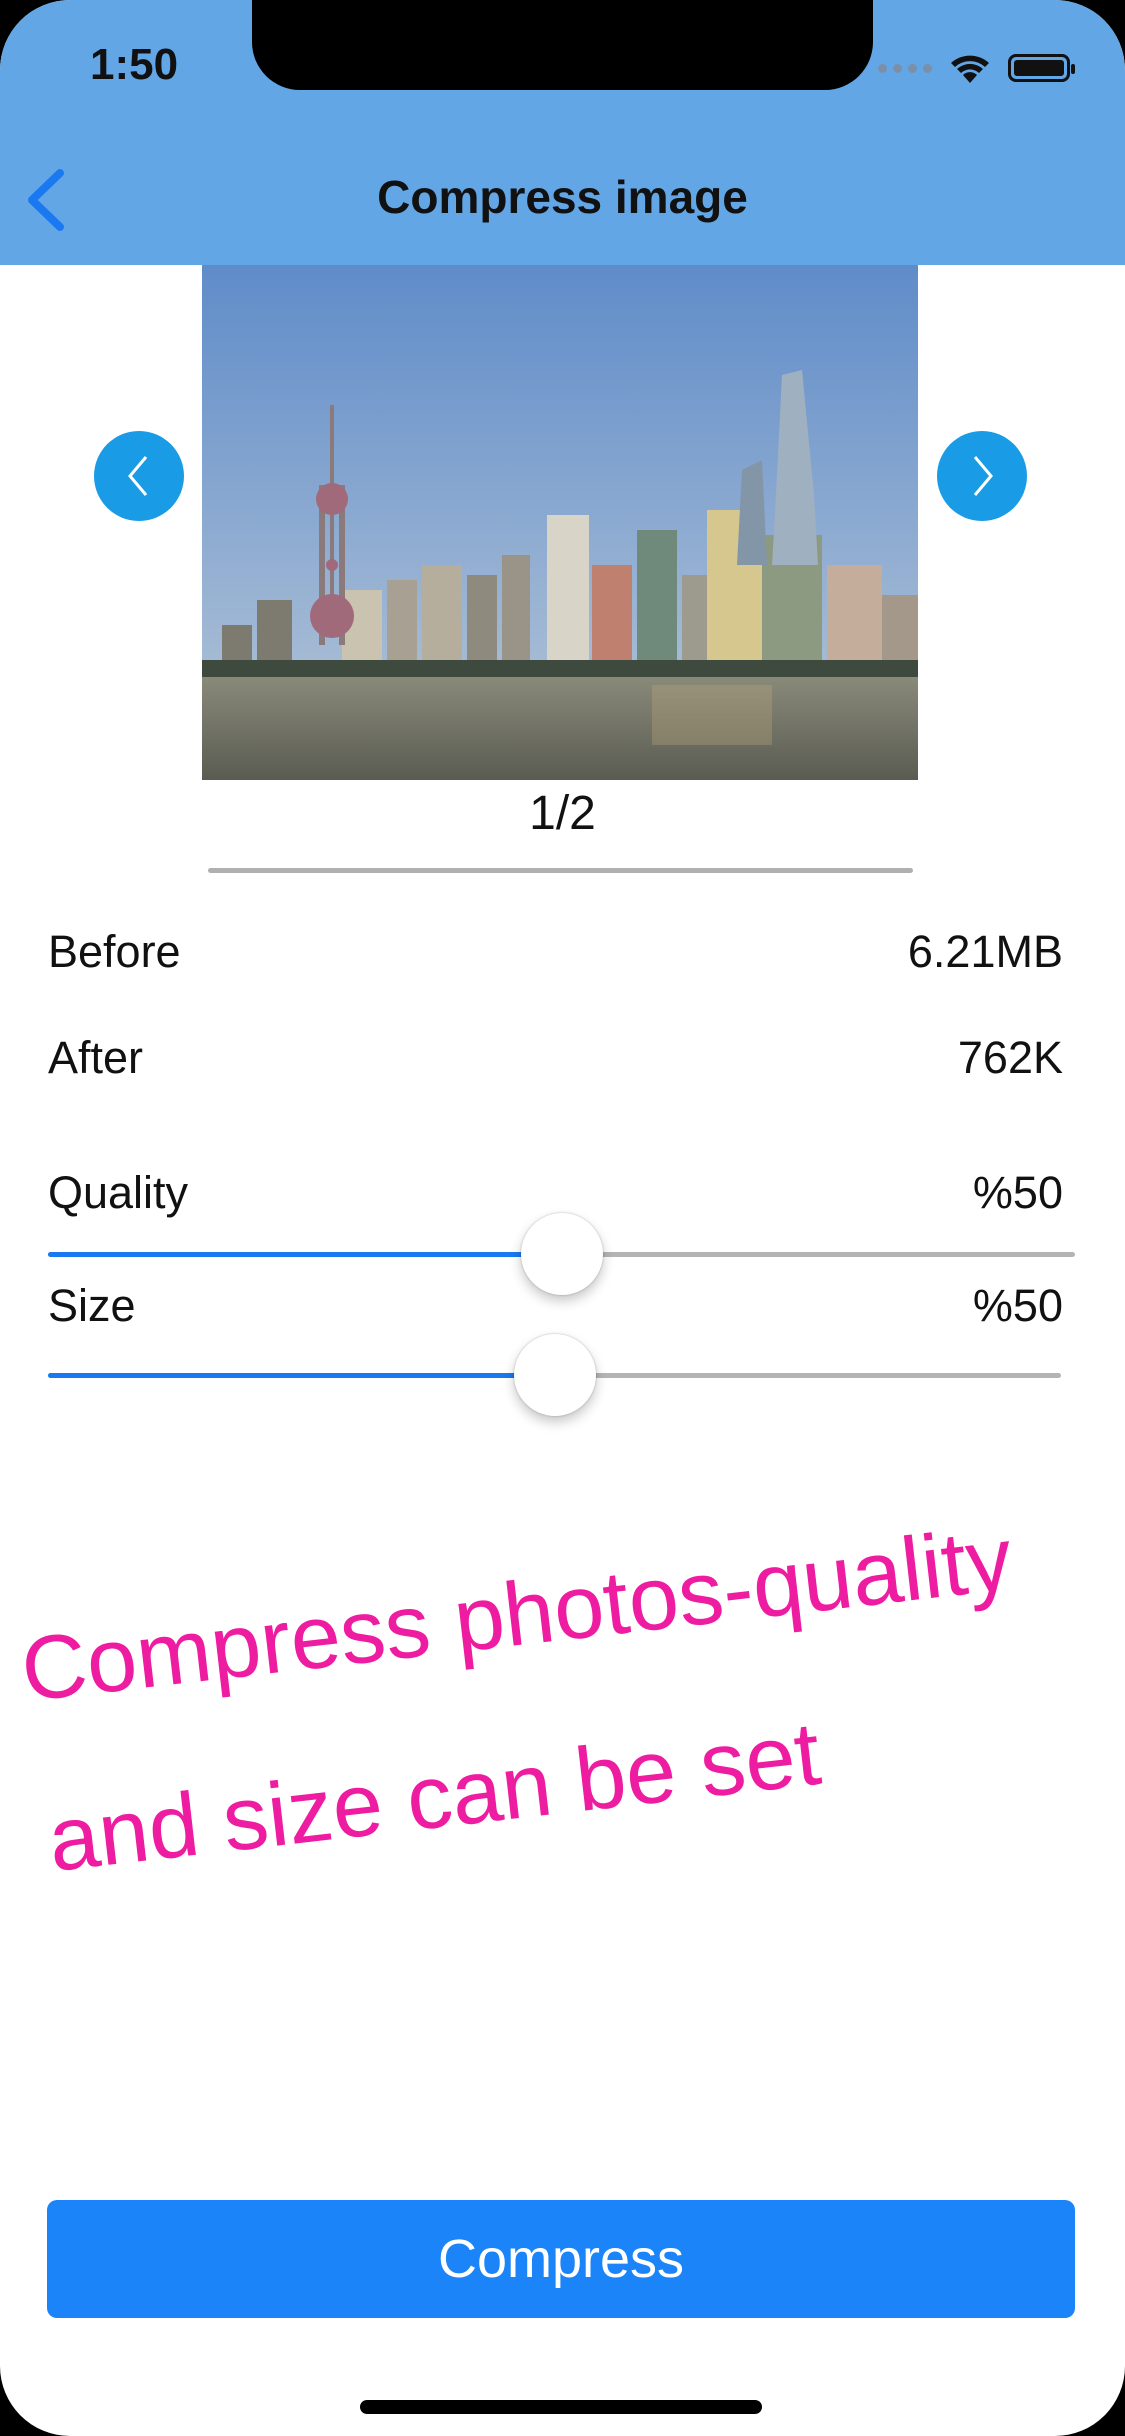  What do you see at coordinates (114, 951) in the screenshot?
I see `before-label: Before` at bounding box center [114, 951].